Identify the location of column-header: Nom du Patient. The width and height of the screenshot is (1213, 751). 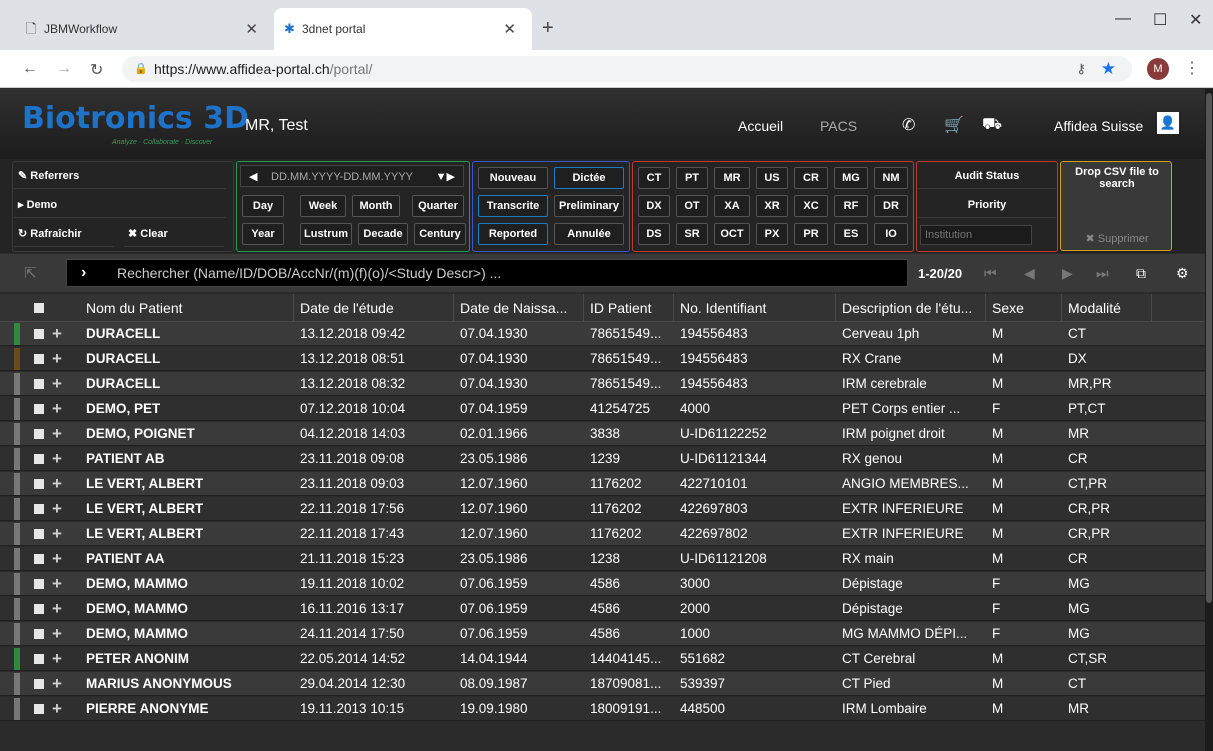
(187, 308).